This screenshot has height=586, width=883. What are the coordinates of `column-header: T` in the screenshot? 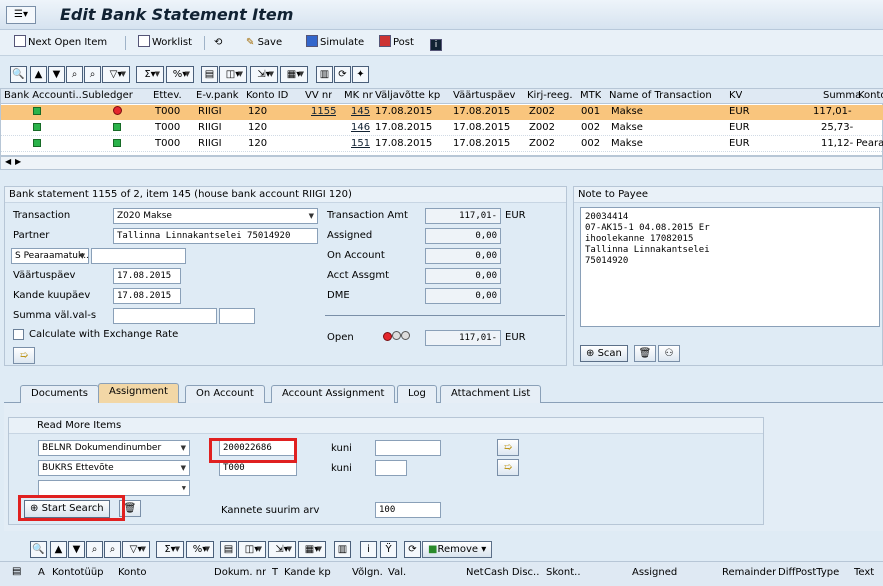 It's located at (275, 572).